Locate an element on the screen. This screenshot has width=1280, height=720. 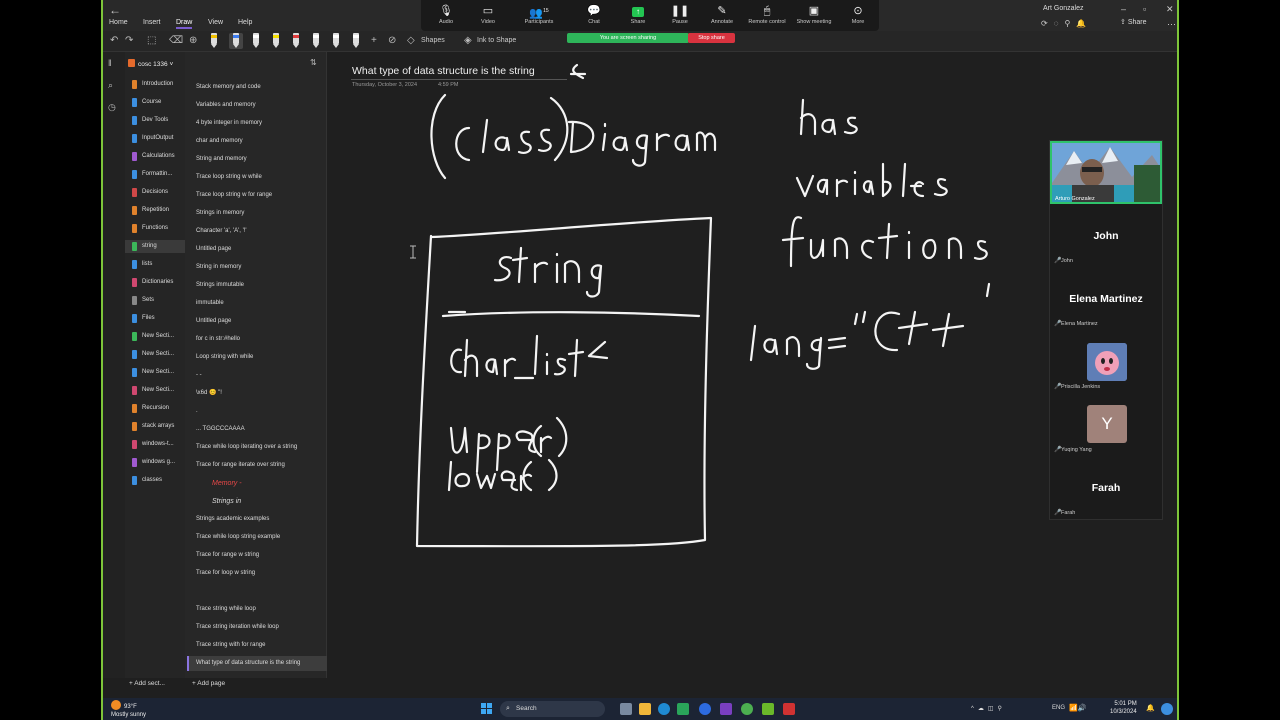
ink-s1 is located at coordinates (524, 142).